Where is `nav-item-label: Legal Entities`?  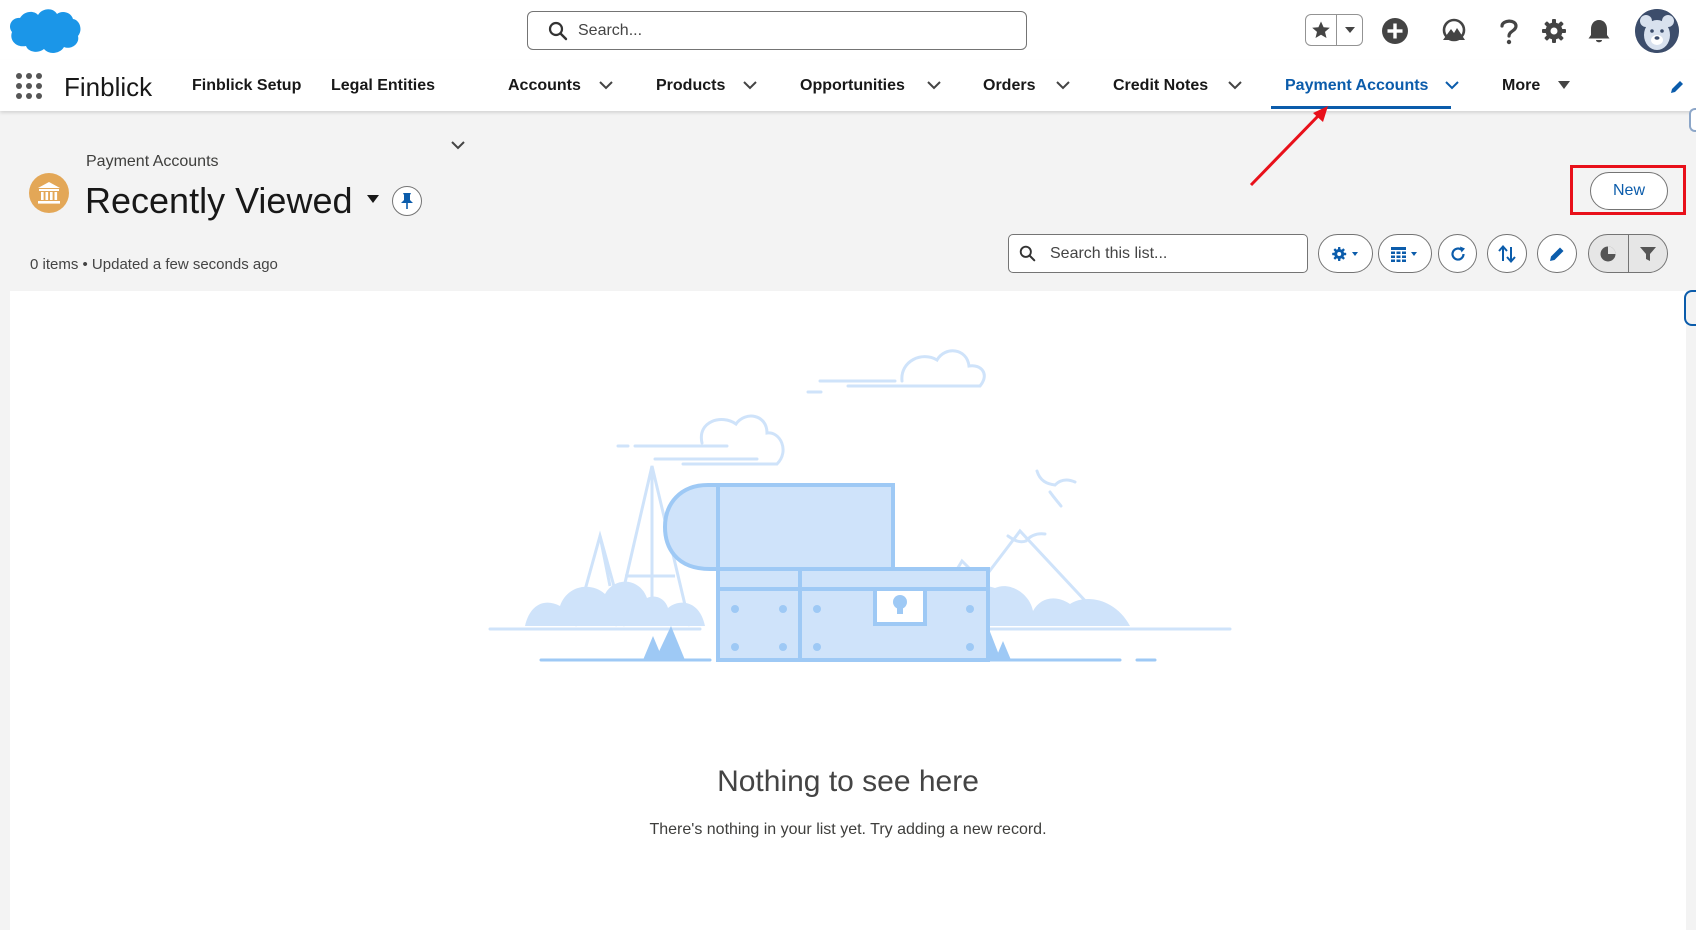 nav-item-label: Legal Entities is located at coordinates (383, 85).